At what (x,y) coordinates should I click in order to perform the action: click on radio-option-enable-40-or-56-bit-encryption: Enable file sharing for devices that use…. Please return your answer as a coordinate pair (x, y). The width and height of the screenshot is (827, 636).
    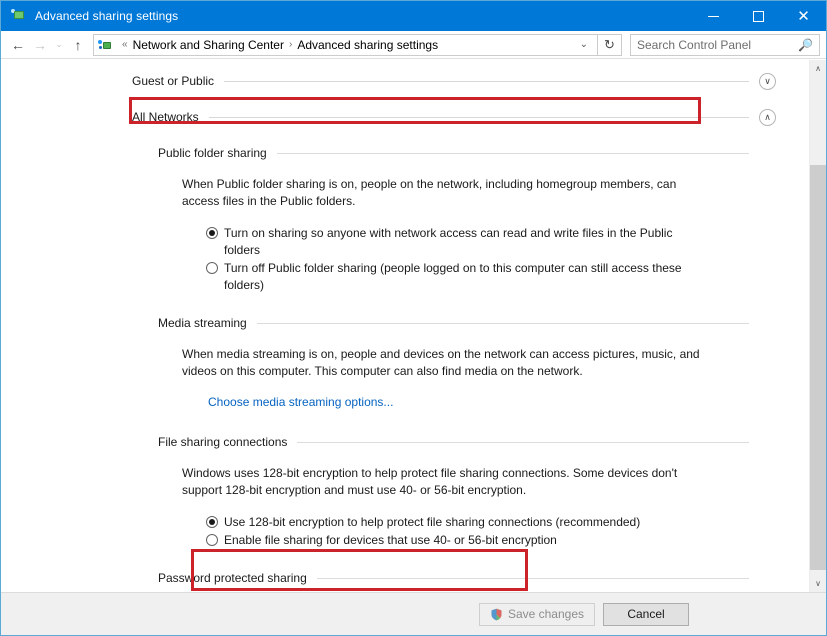
    Looking at the image, I should click on (507, 540).